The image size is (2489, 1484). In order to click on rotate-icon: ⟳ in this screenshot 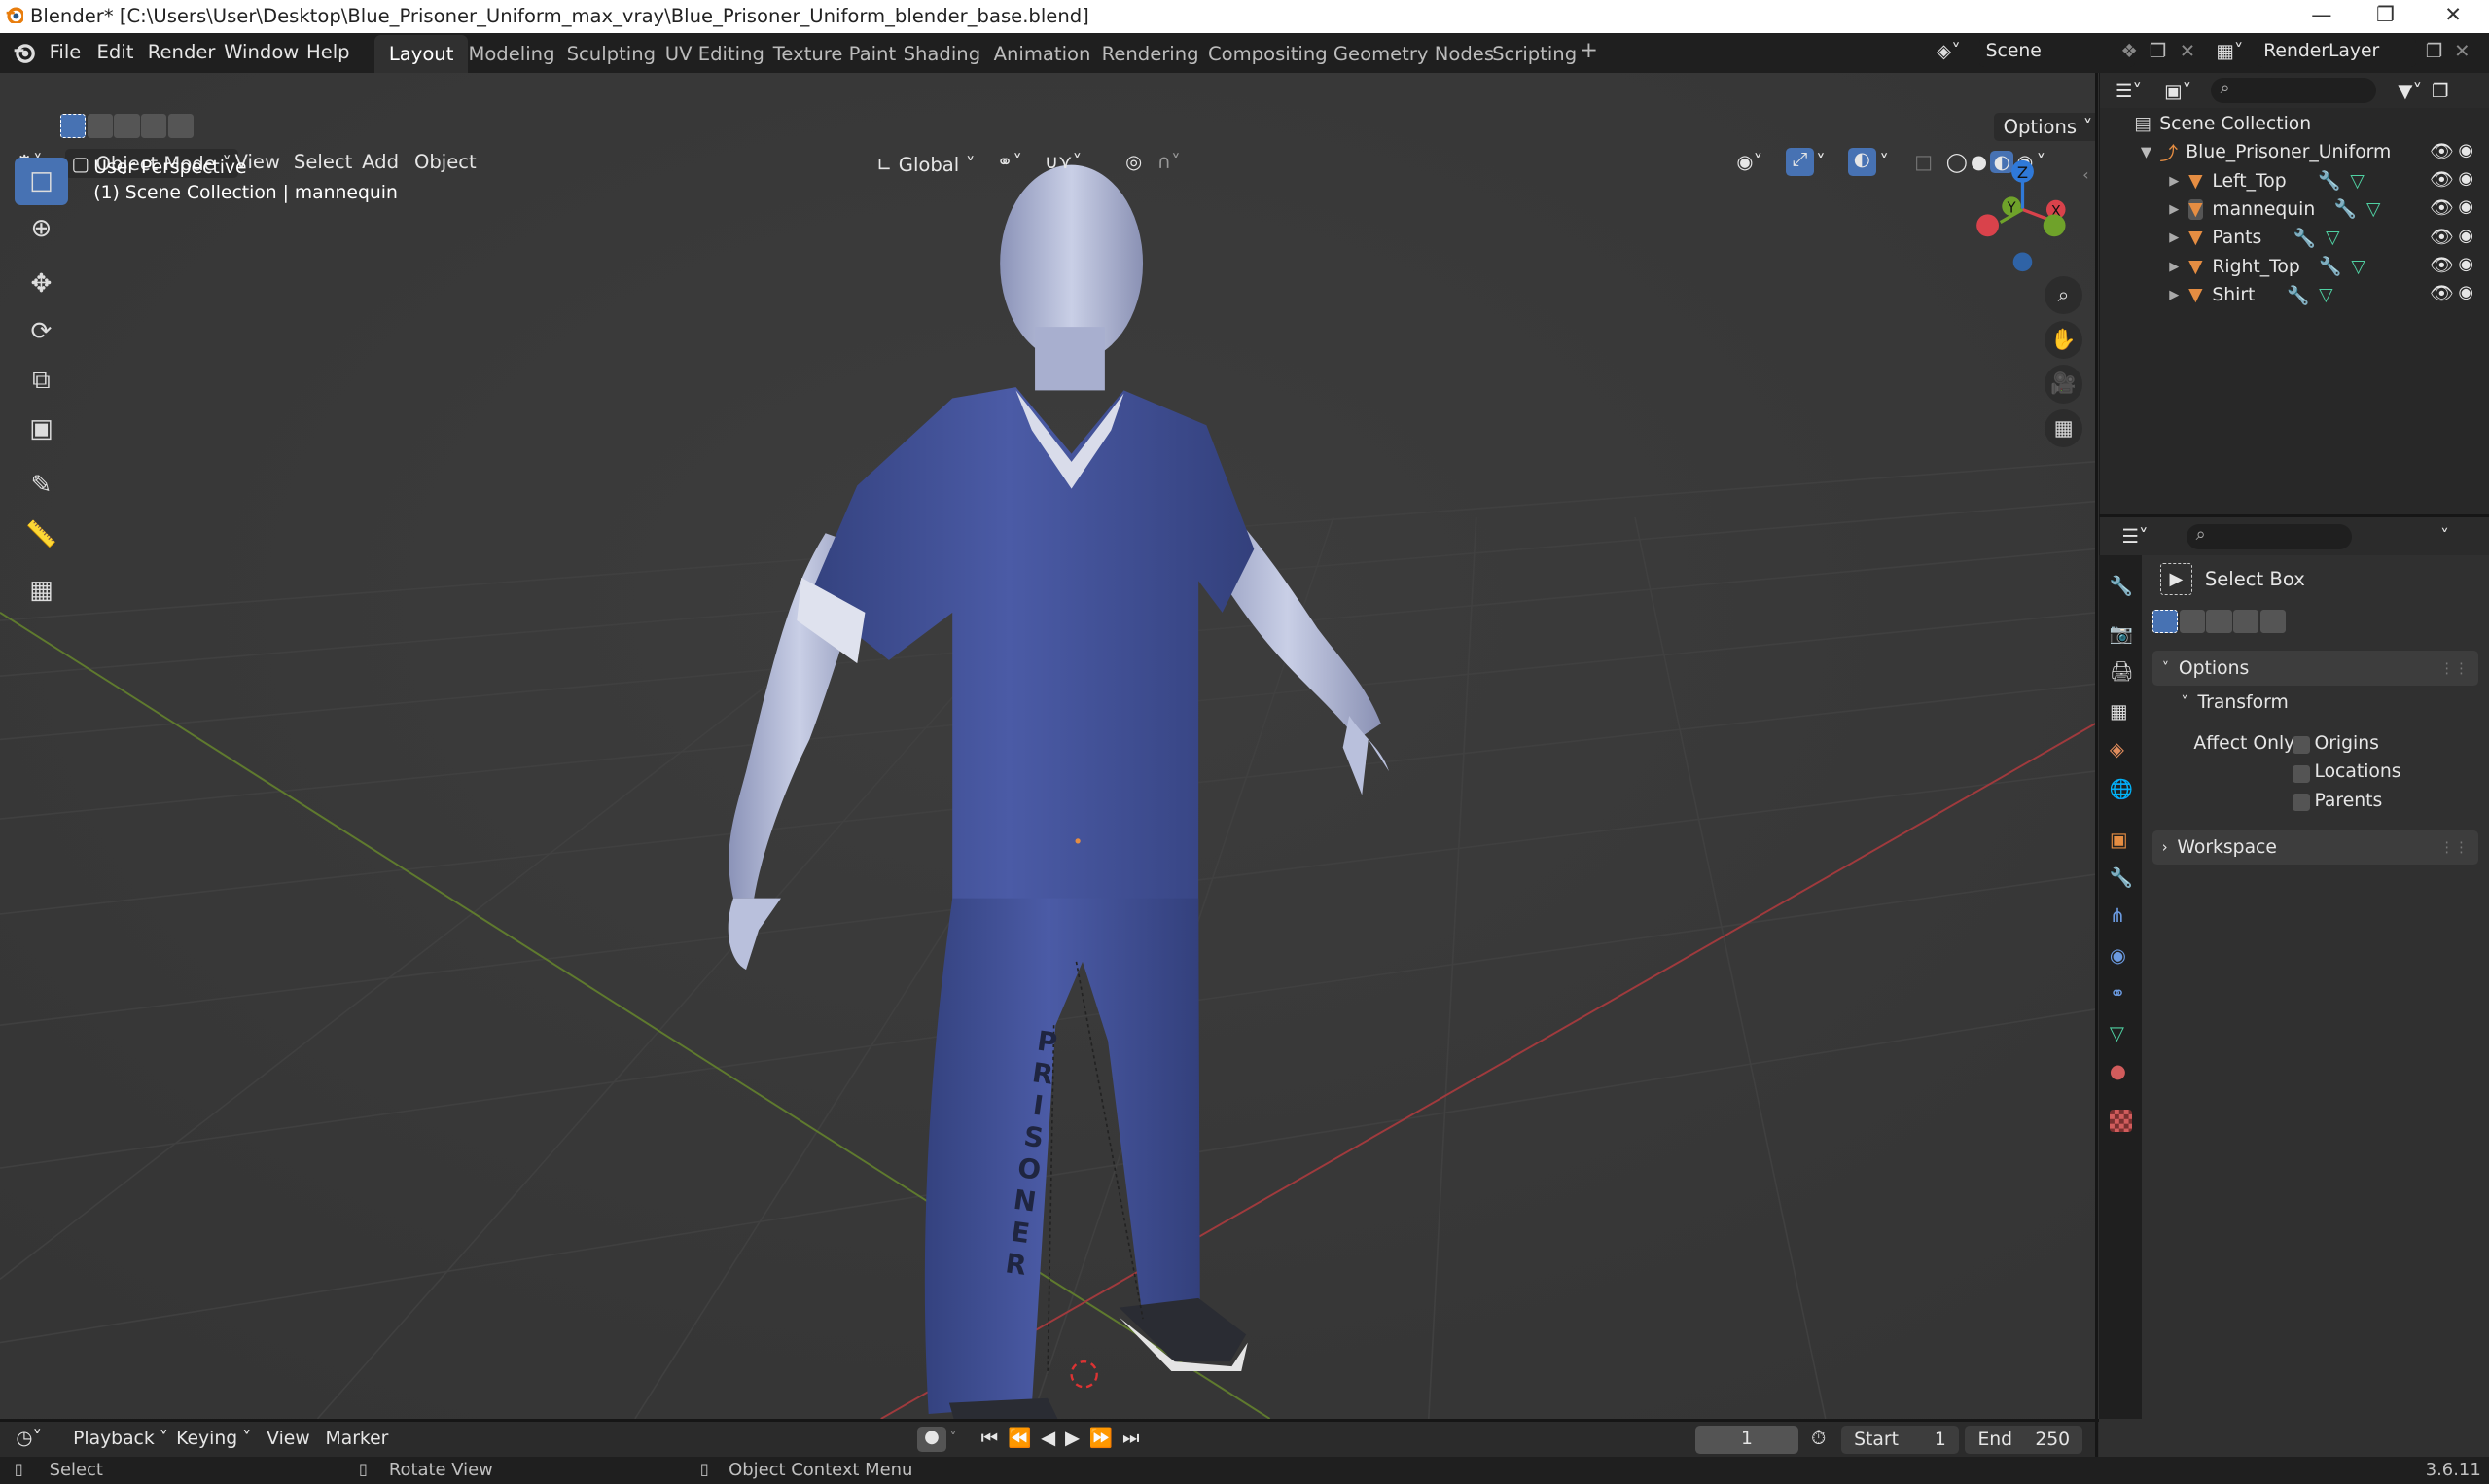, I will do `click(41, 332)`.